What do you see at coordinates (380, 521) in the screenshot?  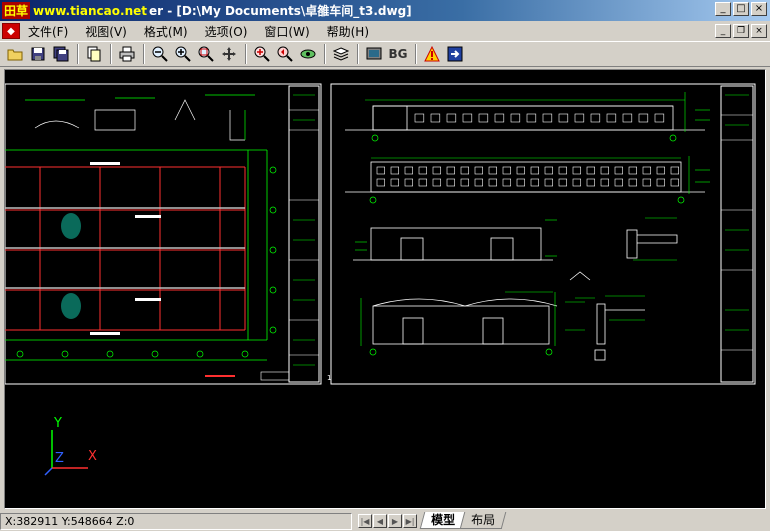 I see `prev-tab-button: ◀` at bounding box center [380, 521].